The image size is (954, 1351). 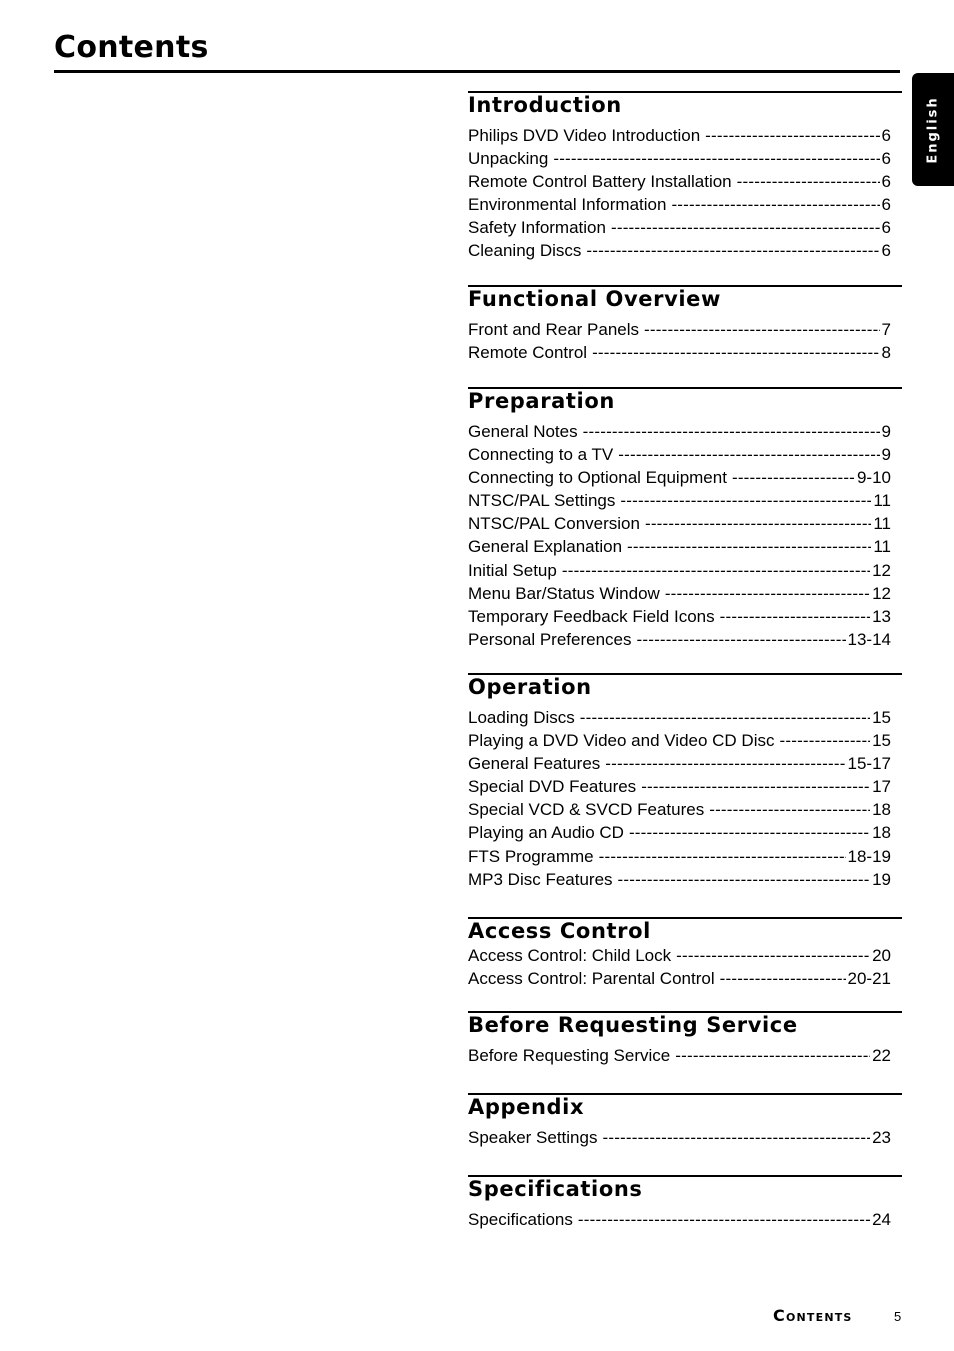 I want to click on section-rule: Operation, so click(x=685, y=685).